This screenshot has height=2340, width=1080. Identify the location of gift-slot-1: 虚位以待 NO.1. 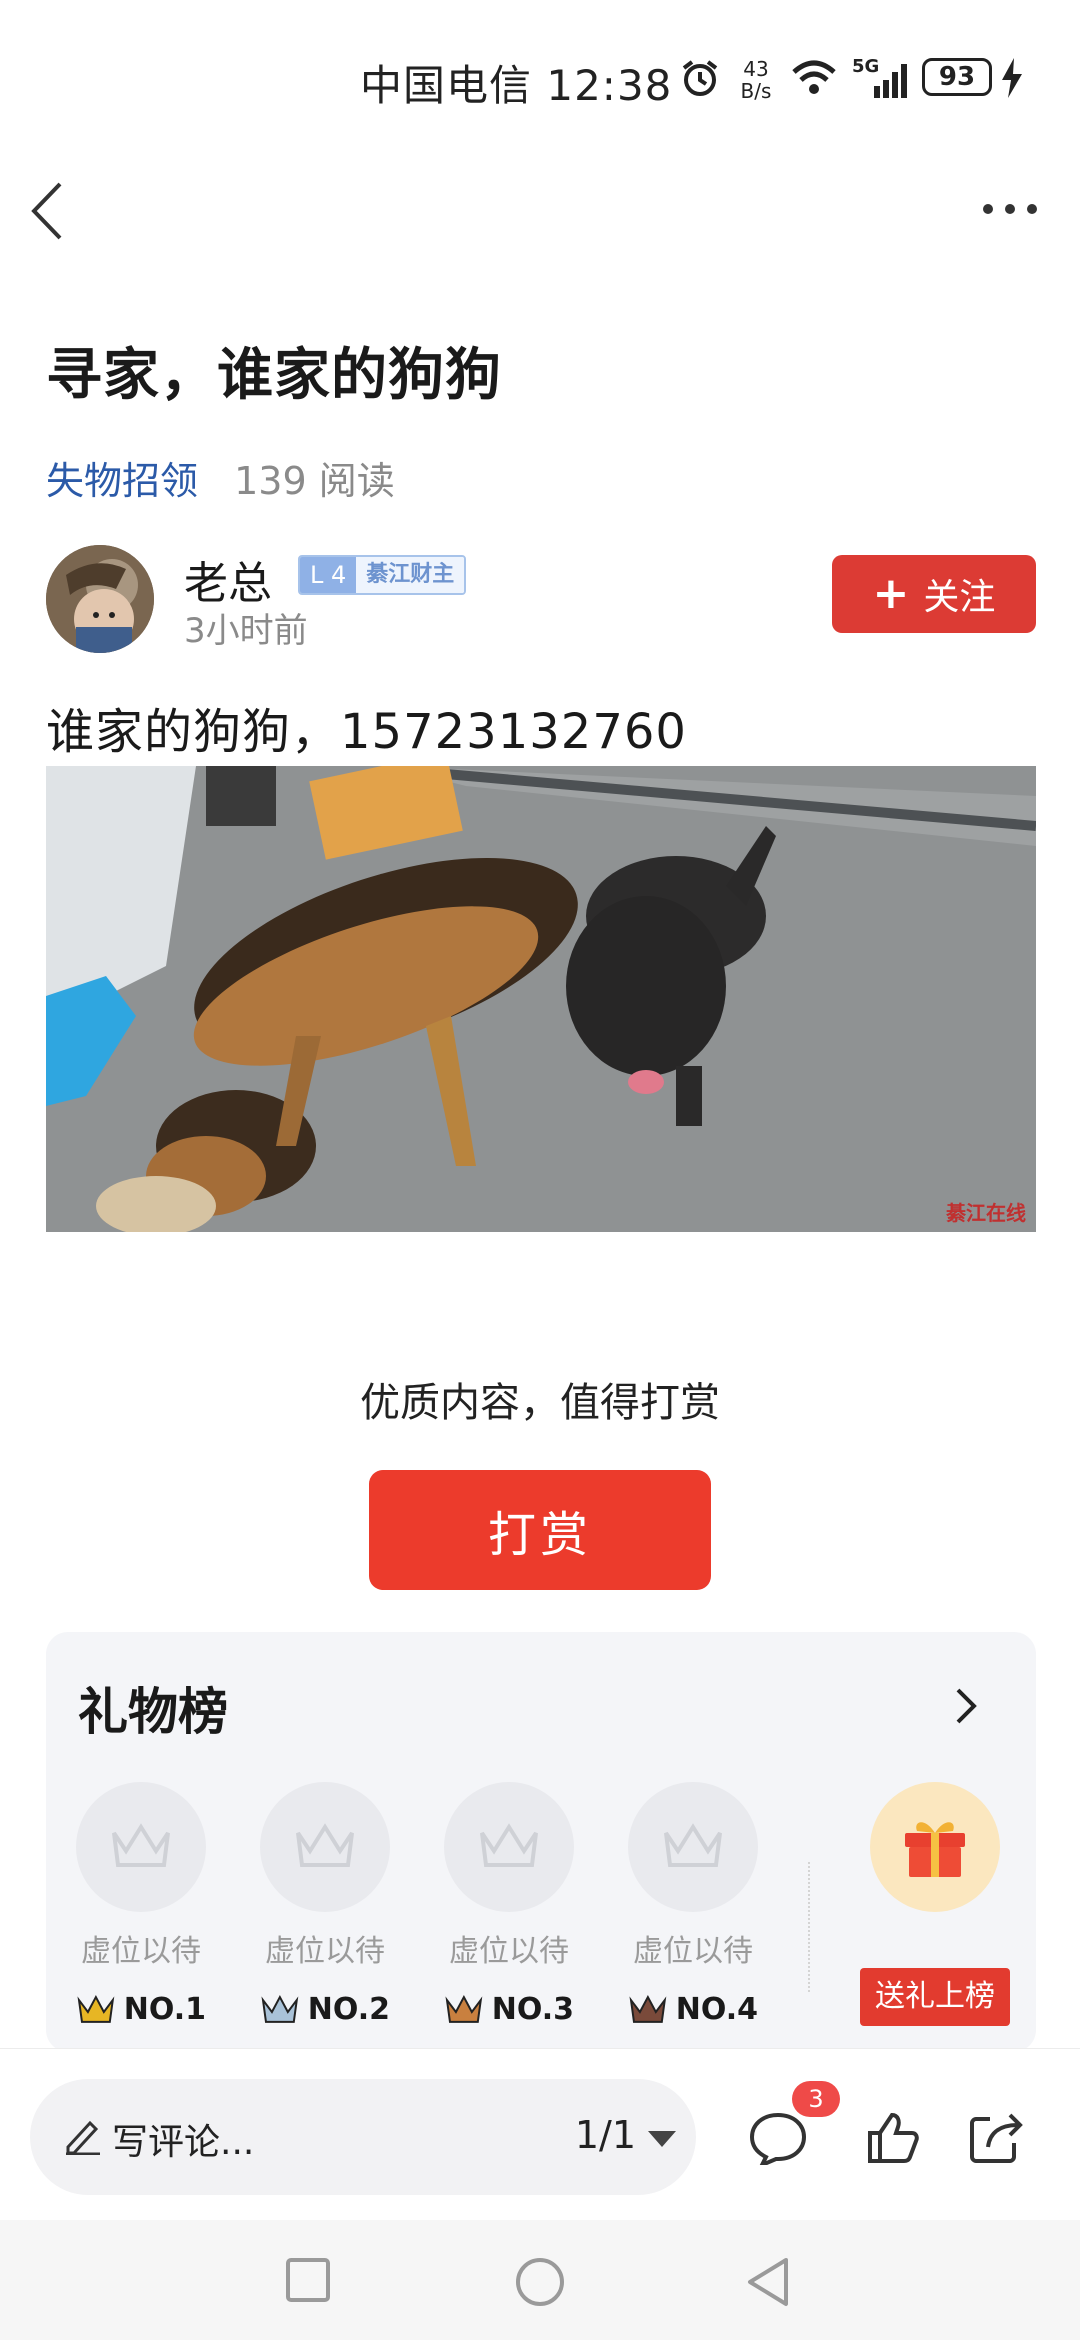
(141, 1904).